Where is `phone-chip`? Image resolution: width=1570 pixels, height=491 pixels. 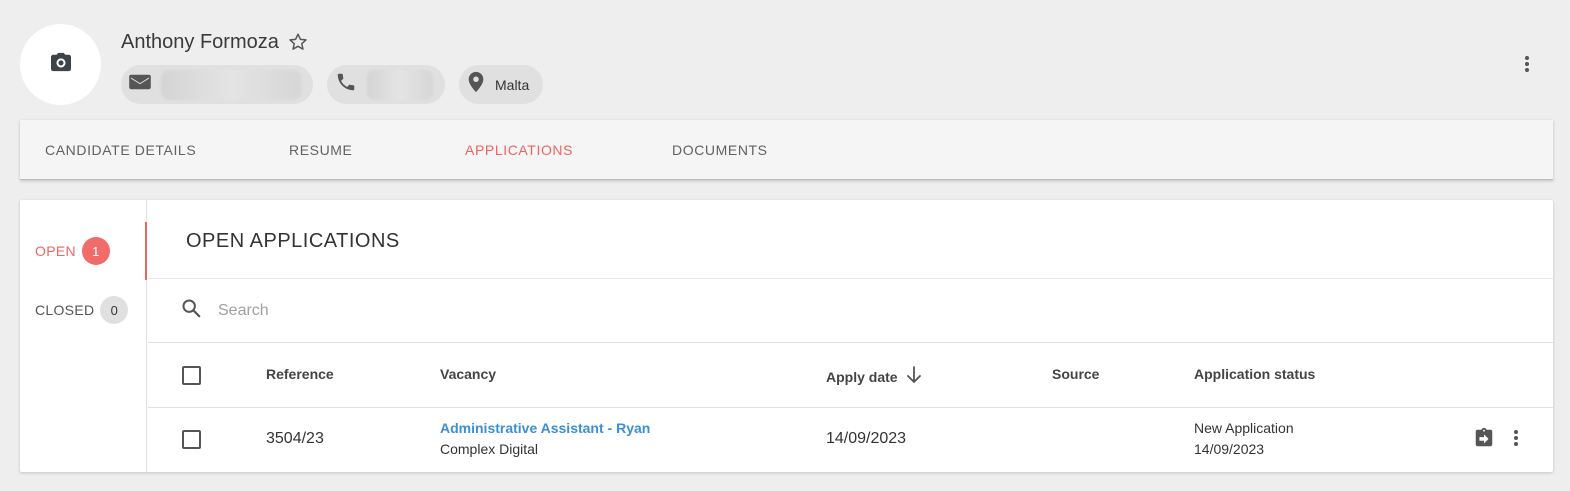
phone-chip is located at coordinates (386, 84).